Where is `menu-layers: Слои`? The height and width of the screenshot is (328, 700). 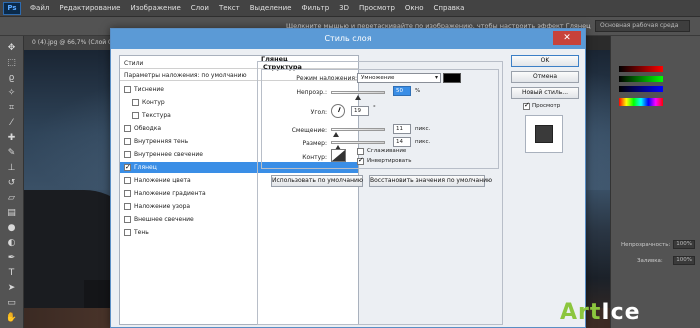
menu-layers: Слои is located at coordinates (200, 8).